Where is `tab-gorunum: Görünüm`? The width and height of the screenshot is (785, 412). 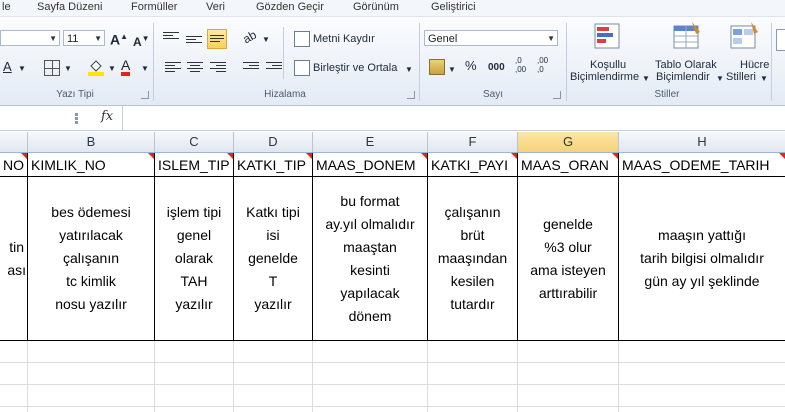 tab-gorunum: Görünüm is located at coordinates (376, 7).